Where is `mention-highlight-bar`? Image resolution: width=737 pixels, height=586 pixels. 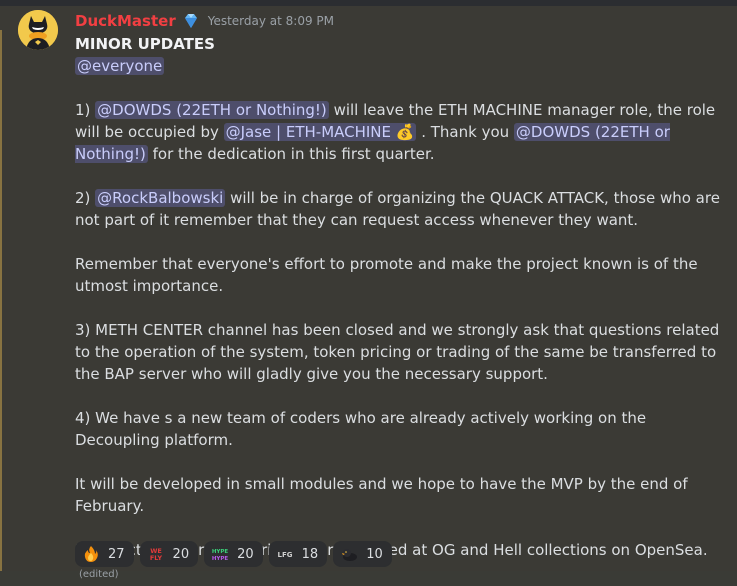 mention-highlight-bar is located at coordinates (1, 300).